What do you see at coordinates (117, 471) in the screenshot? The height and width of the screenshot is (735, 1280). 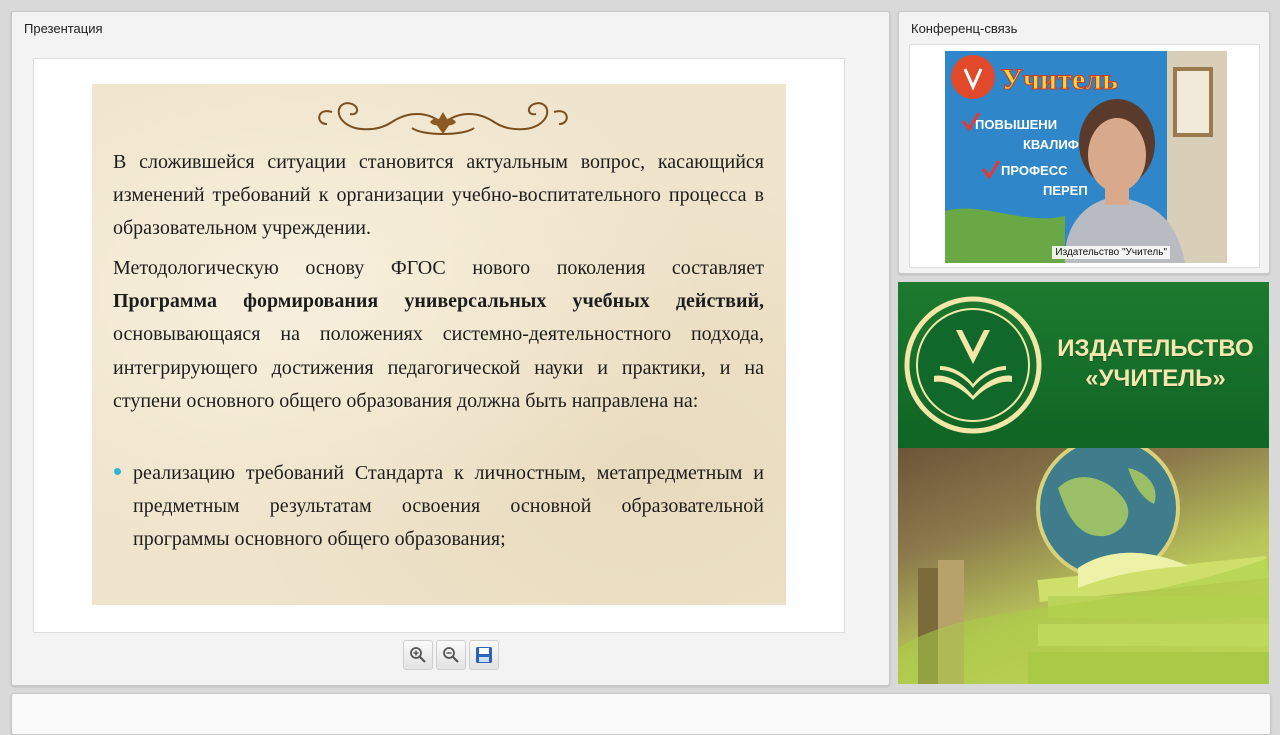 I see `bullet-icon` at bounding box center [117, 471].